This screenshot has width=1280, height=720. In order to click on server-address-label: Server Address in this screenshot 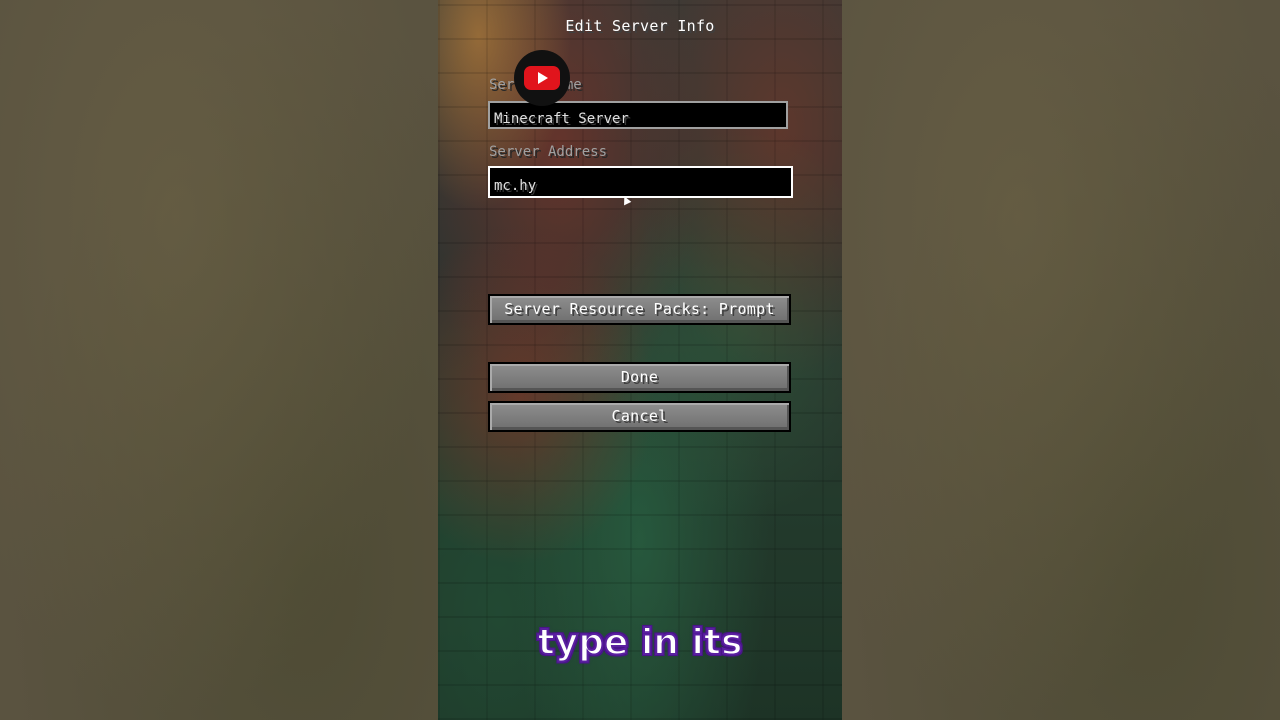, I will do `click(548, 152)`.